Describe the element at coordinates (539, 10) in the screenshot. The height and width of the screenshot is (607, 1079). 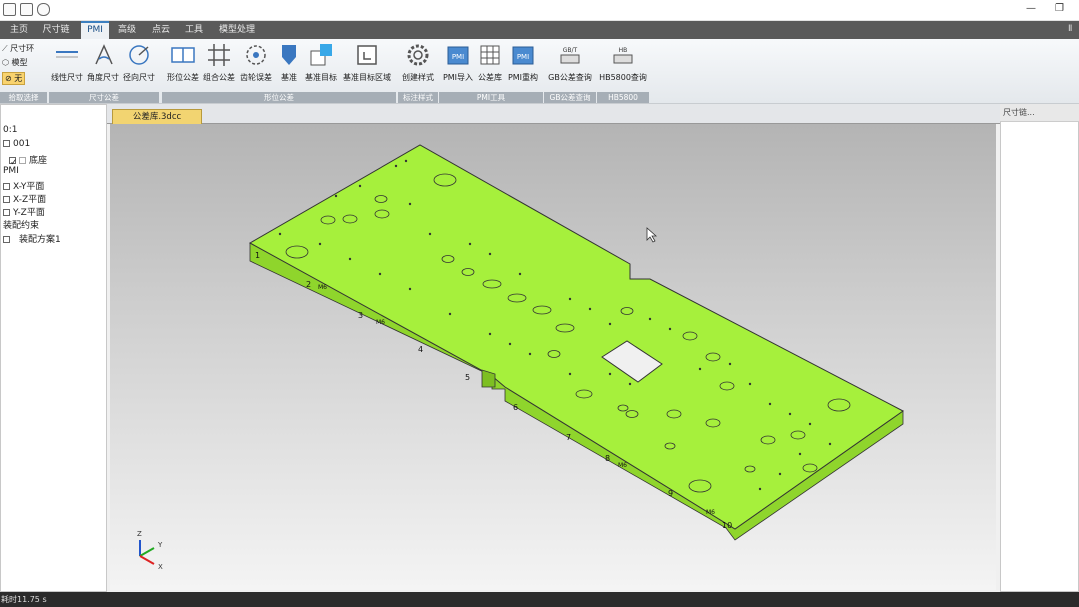
I see `title-bar: — ❐` at that location.